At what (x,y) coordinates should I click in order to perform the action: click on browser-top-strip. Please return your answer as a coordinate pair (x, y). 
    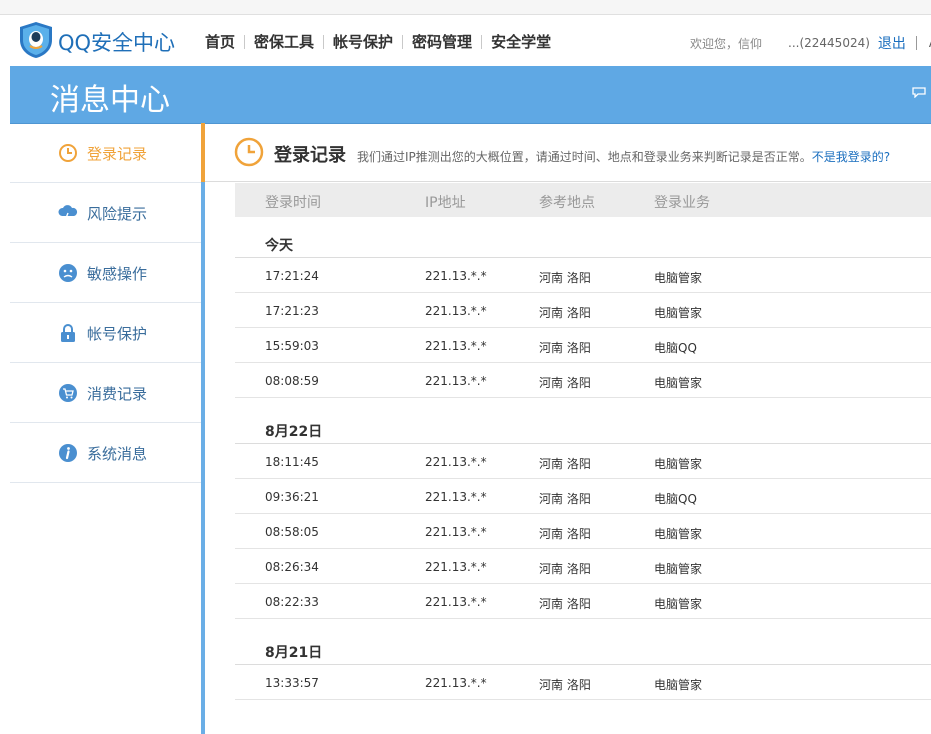
    Looking at the image, I should click on (465, 7).